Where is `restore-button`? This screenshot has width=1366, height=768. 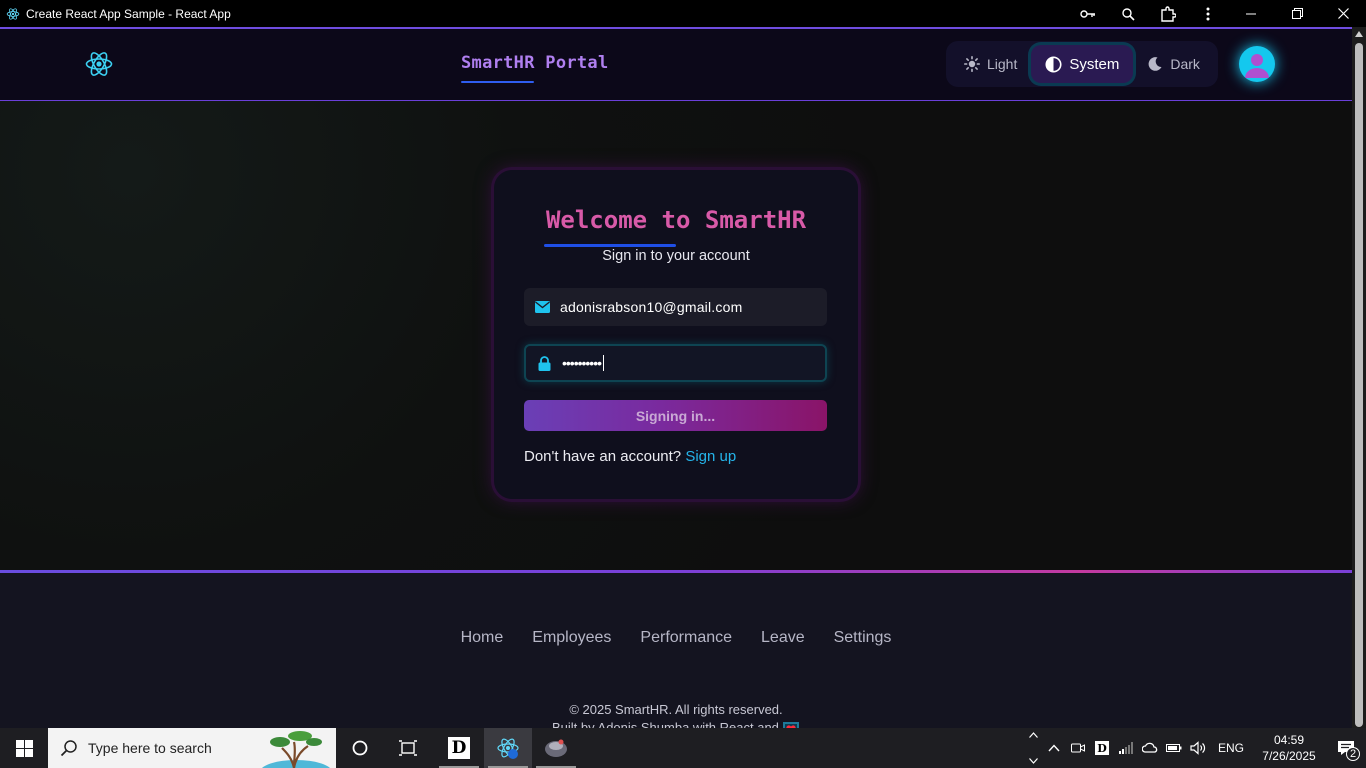
restore-button is located at coordinates (1297, 13).